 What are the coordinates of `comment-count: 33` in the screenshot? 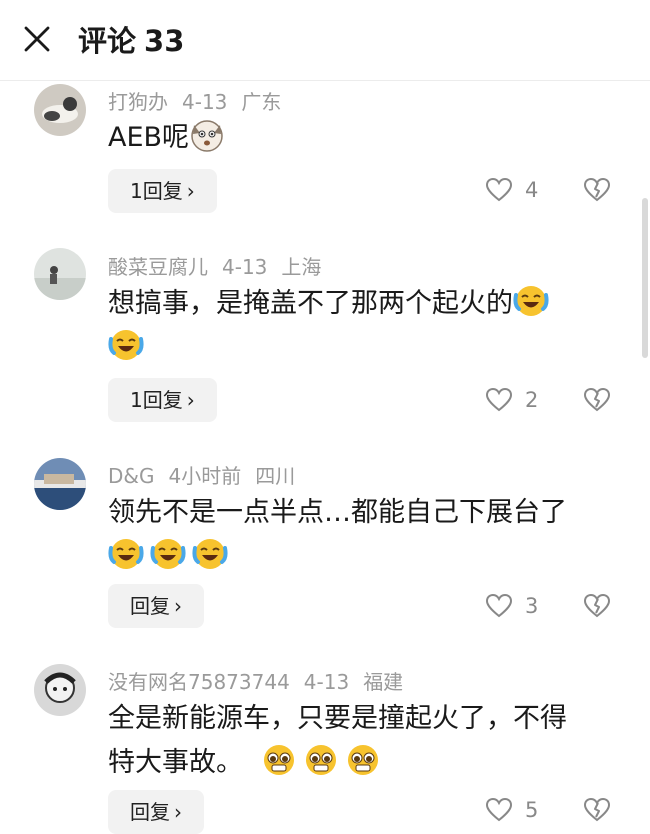 It's located at (164, 41).